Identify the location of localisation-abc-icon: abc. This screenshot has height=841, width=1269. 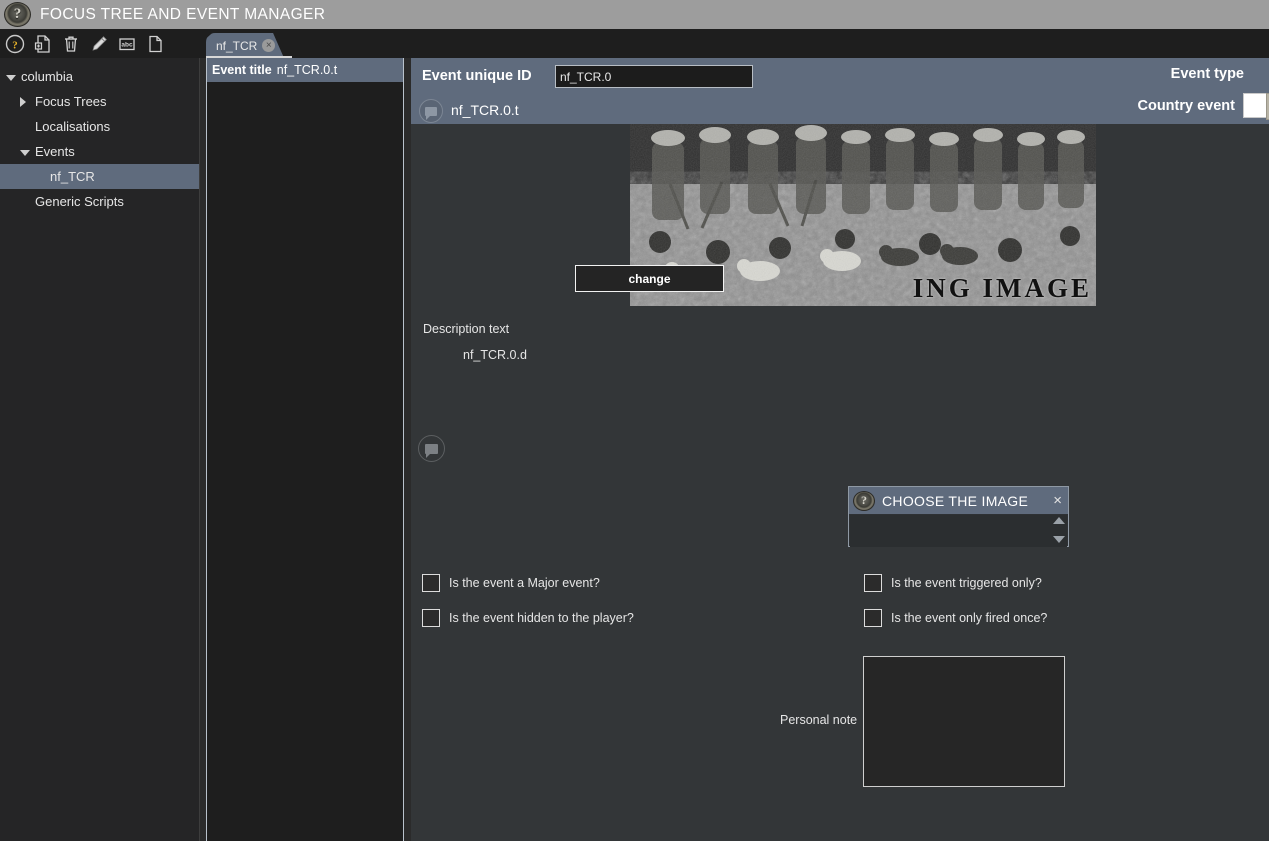
(127, 44).